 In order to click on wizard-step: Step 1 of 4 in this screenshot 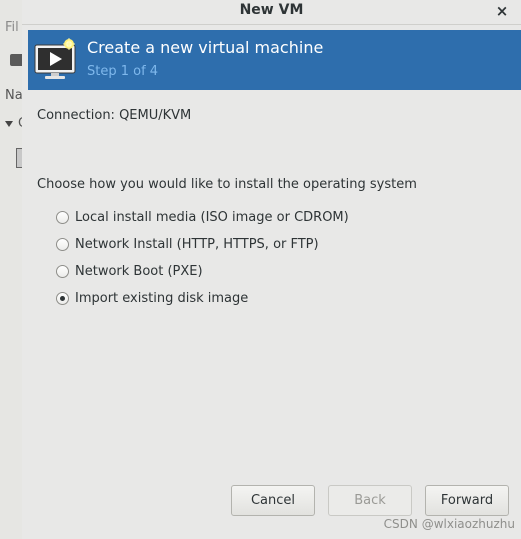, I will do `click(123, 71)`.